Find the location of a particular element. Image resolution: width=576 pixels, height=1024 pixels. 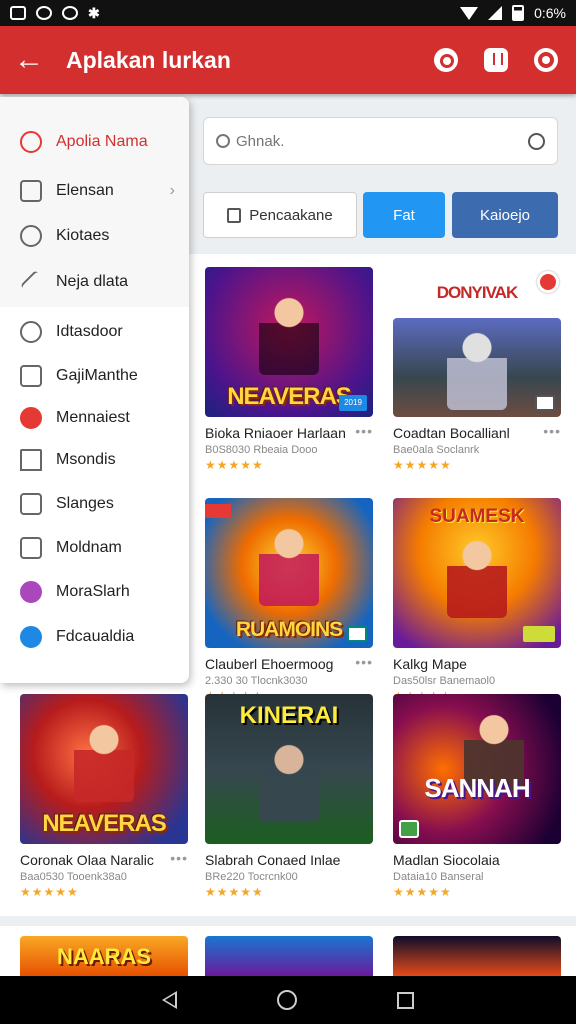

search-box is located at coordinates (380, 141).